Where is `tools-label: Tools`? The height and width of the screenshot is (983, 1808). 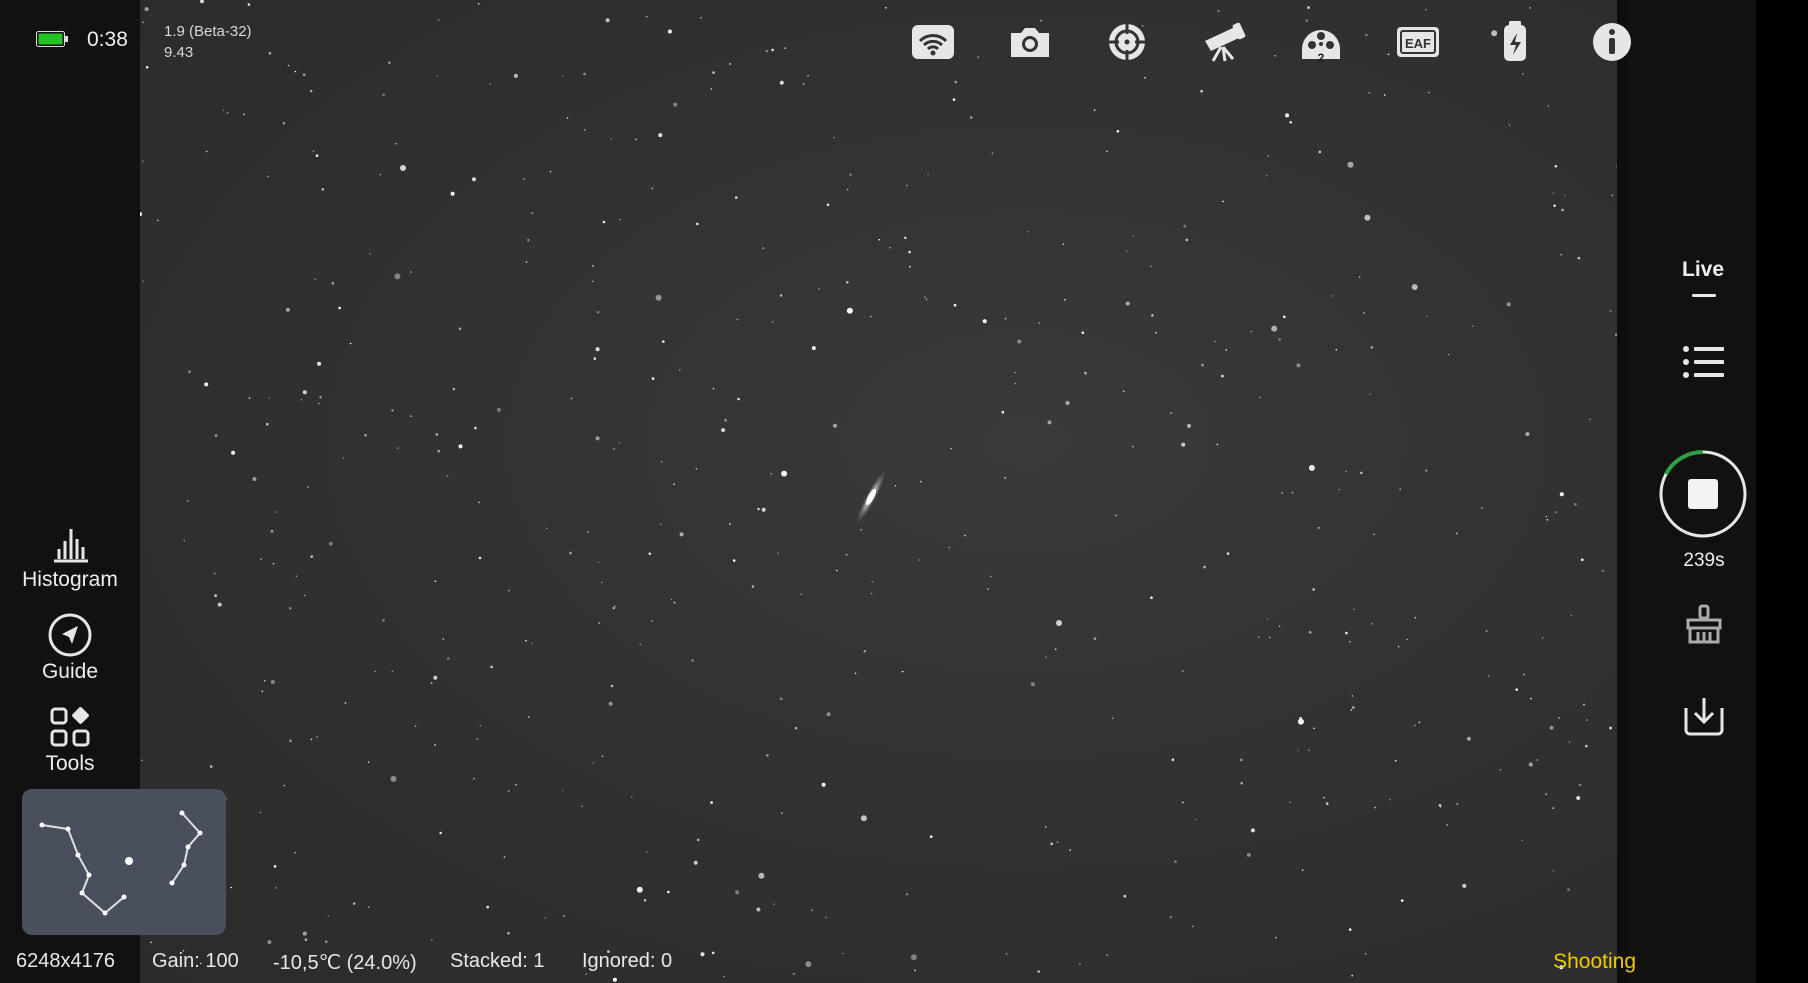
tools-label: Tools is located at coordinates (70, 763).